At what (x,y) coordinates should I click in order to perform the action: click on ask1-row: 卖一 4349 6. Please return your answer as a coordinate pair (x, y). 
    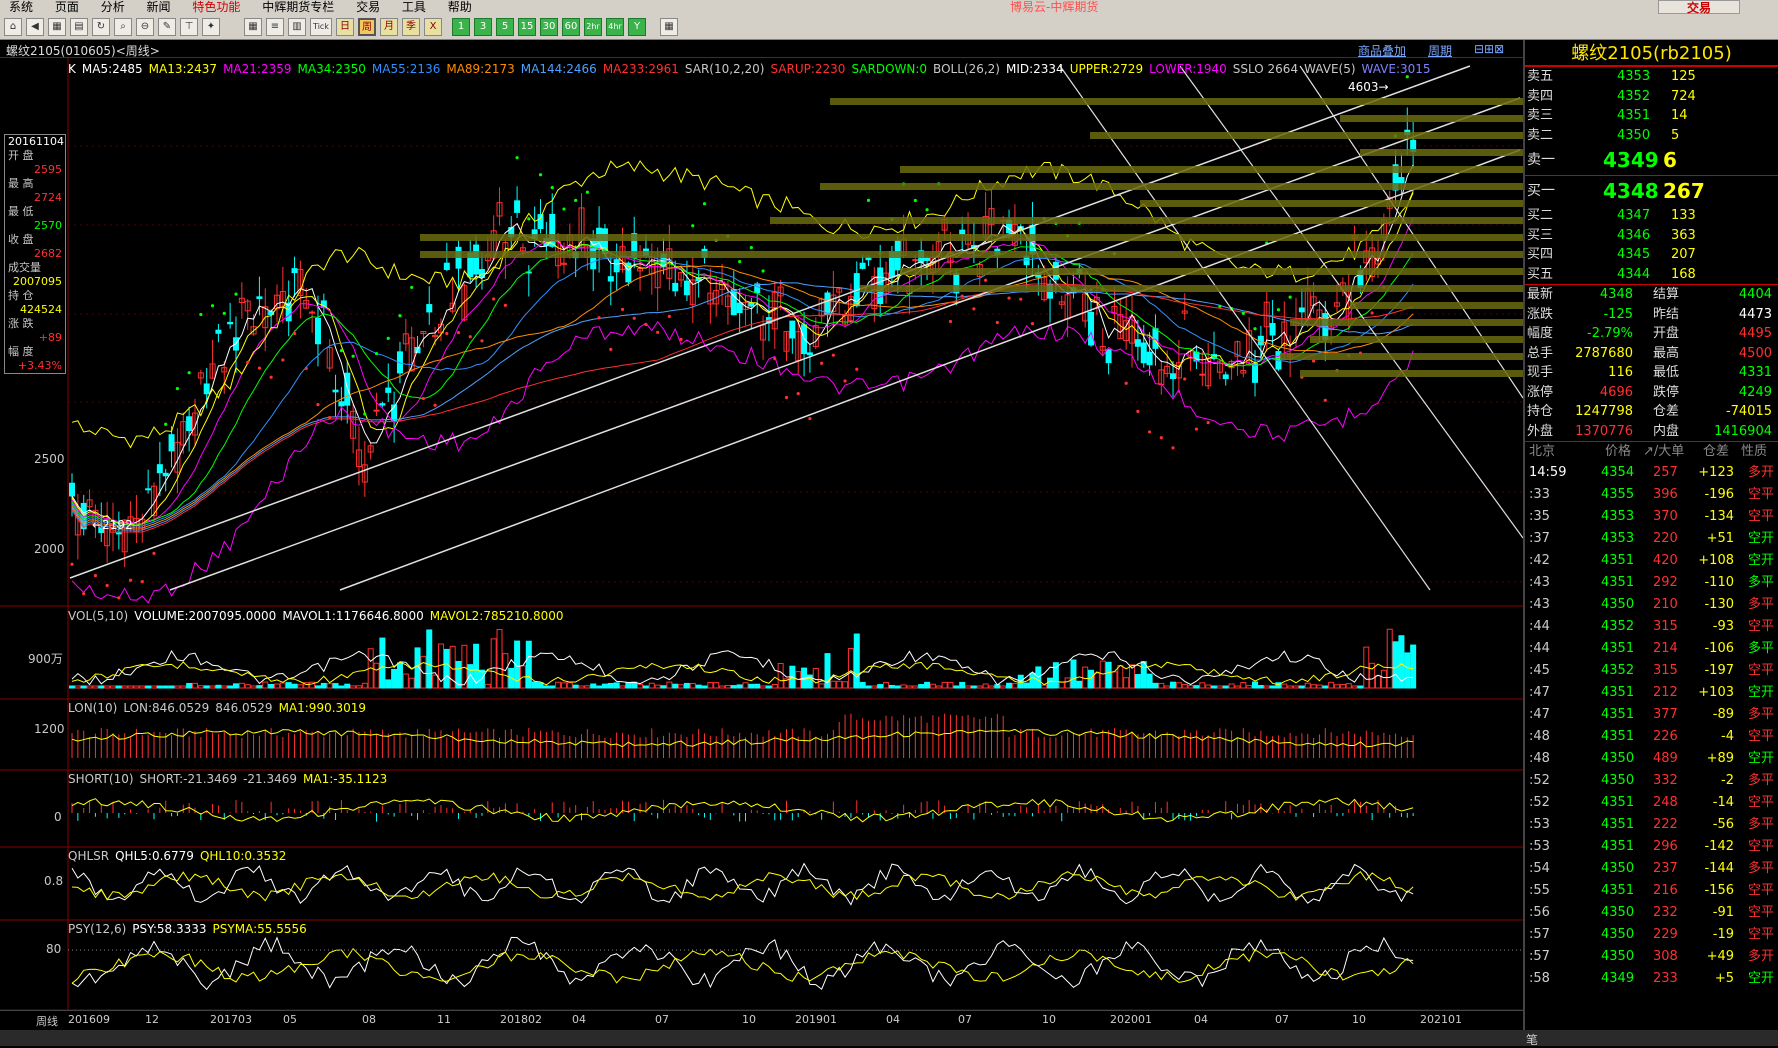
    Looking at the image, I should click on (1651, 160).